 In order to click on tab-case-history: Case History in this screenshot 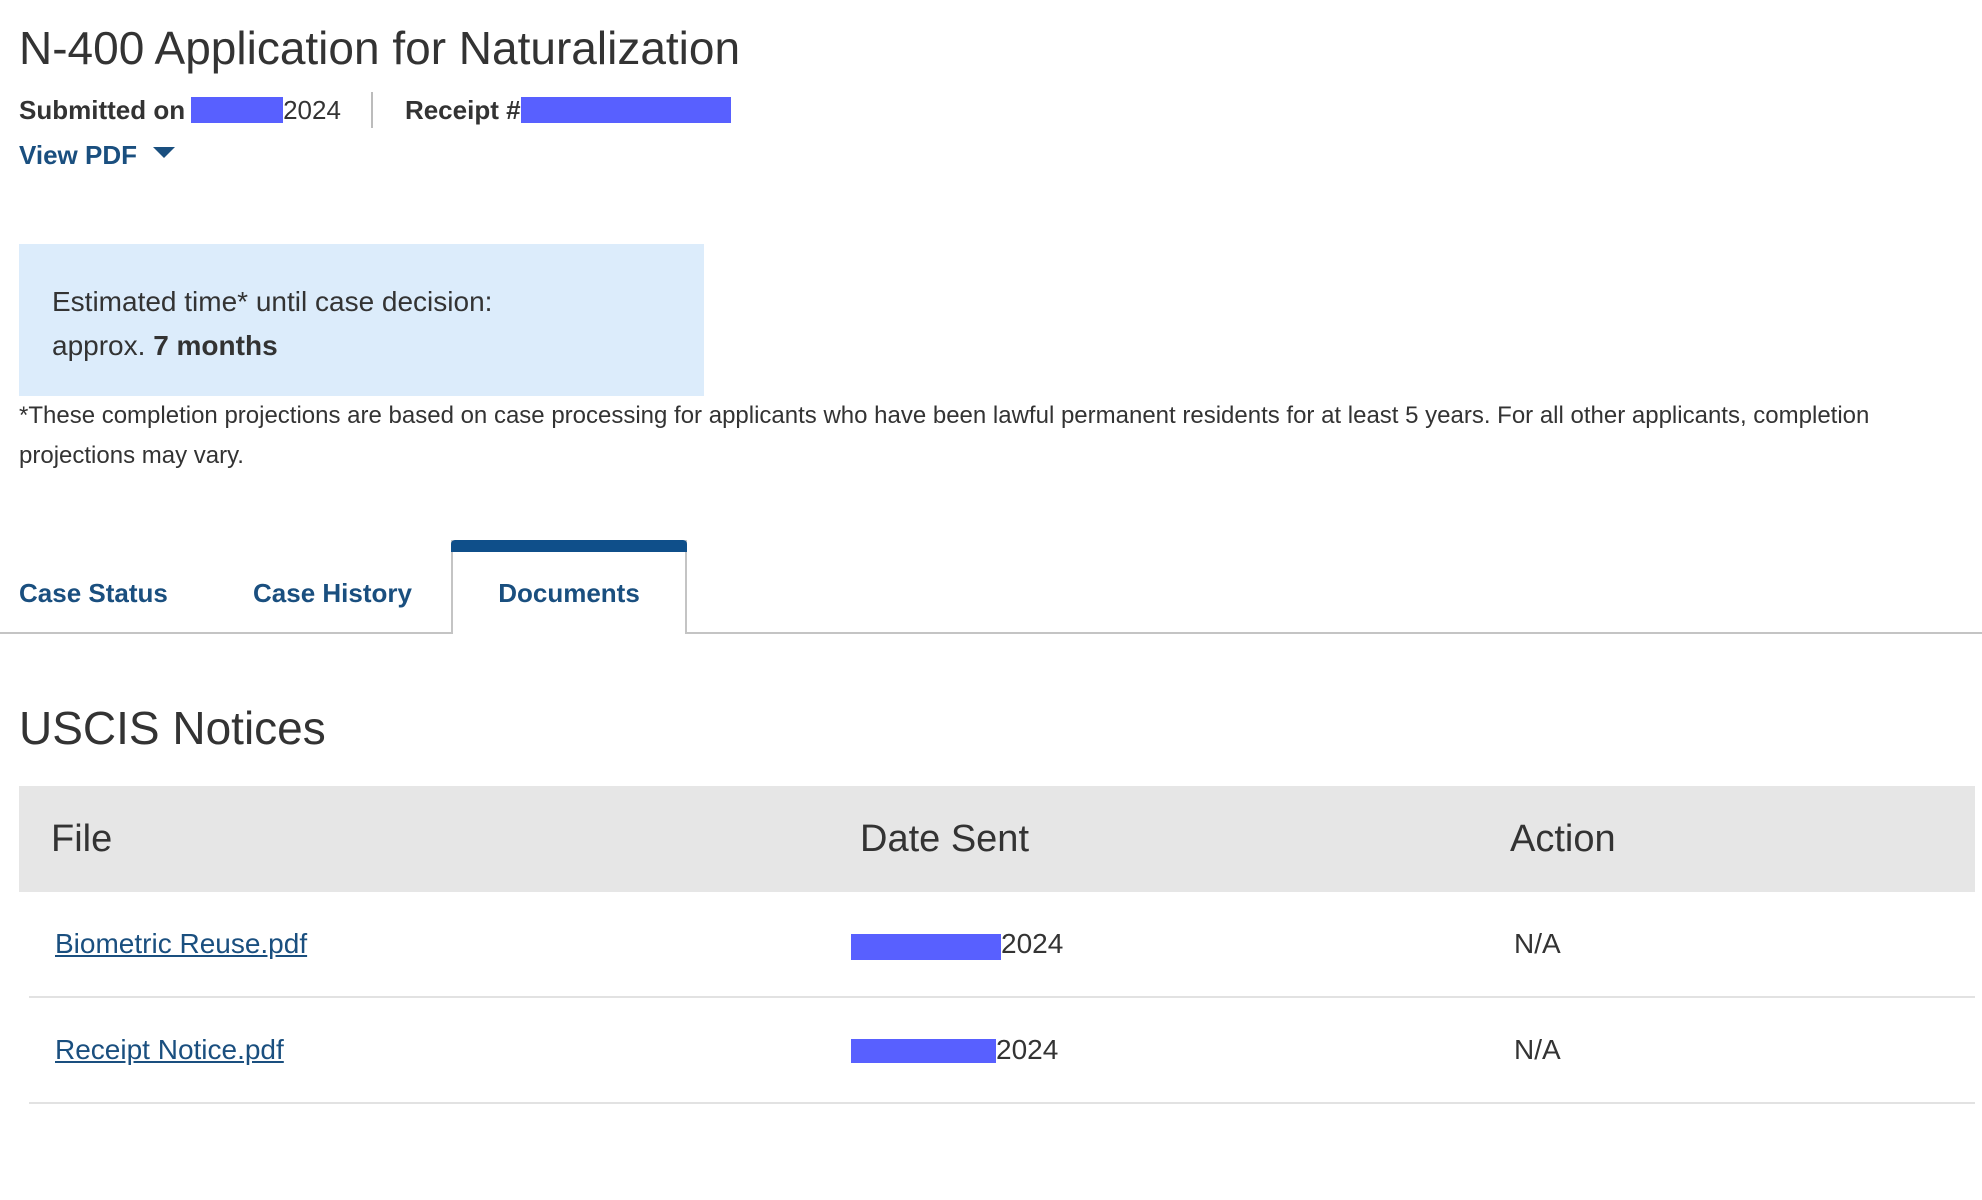, I will do `click(332, 593)`.